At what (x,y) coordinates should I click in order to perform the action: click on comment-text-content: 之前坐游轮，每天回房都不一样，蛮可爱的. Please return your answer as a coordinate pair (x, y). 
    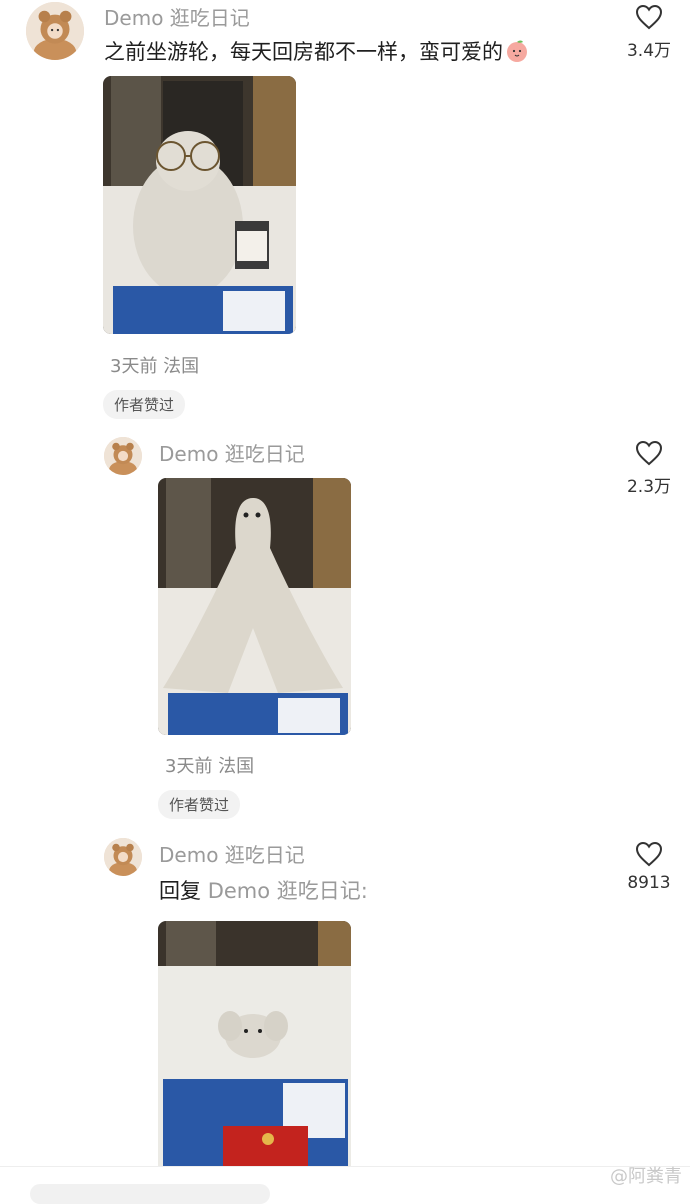
    Looking at the image, I should click on (303, 52).